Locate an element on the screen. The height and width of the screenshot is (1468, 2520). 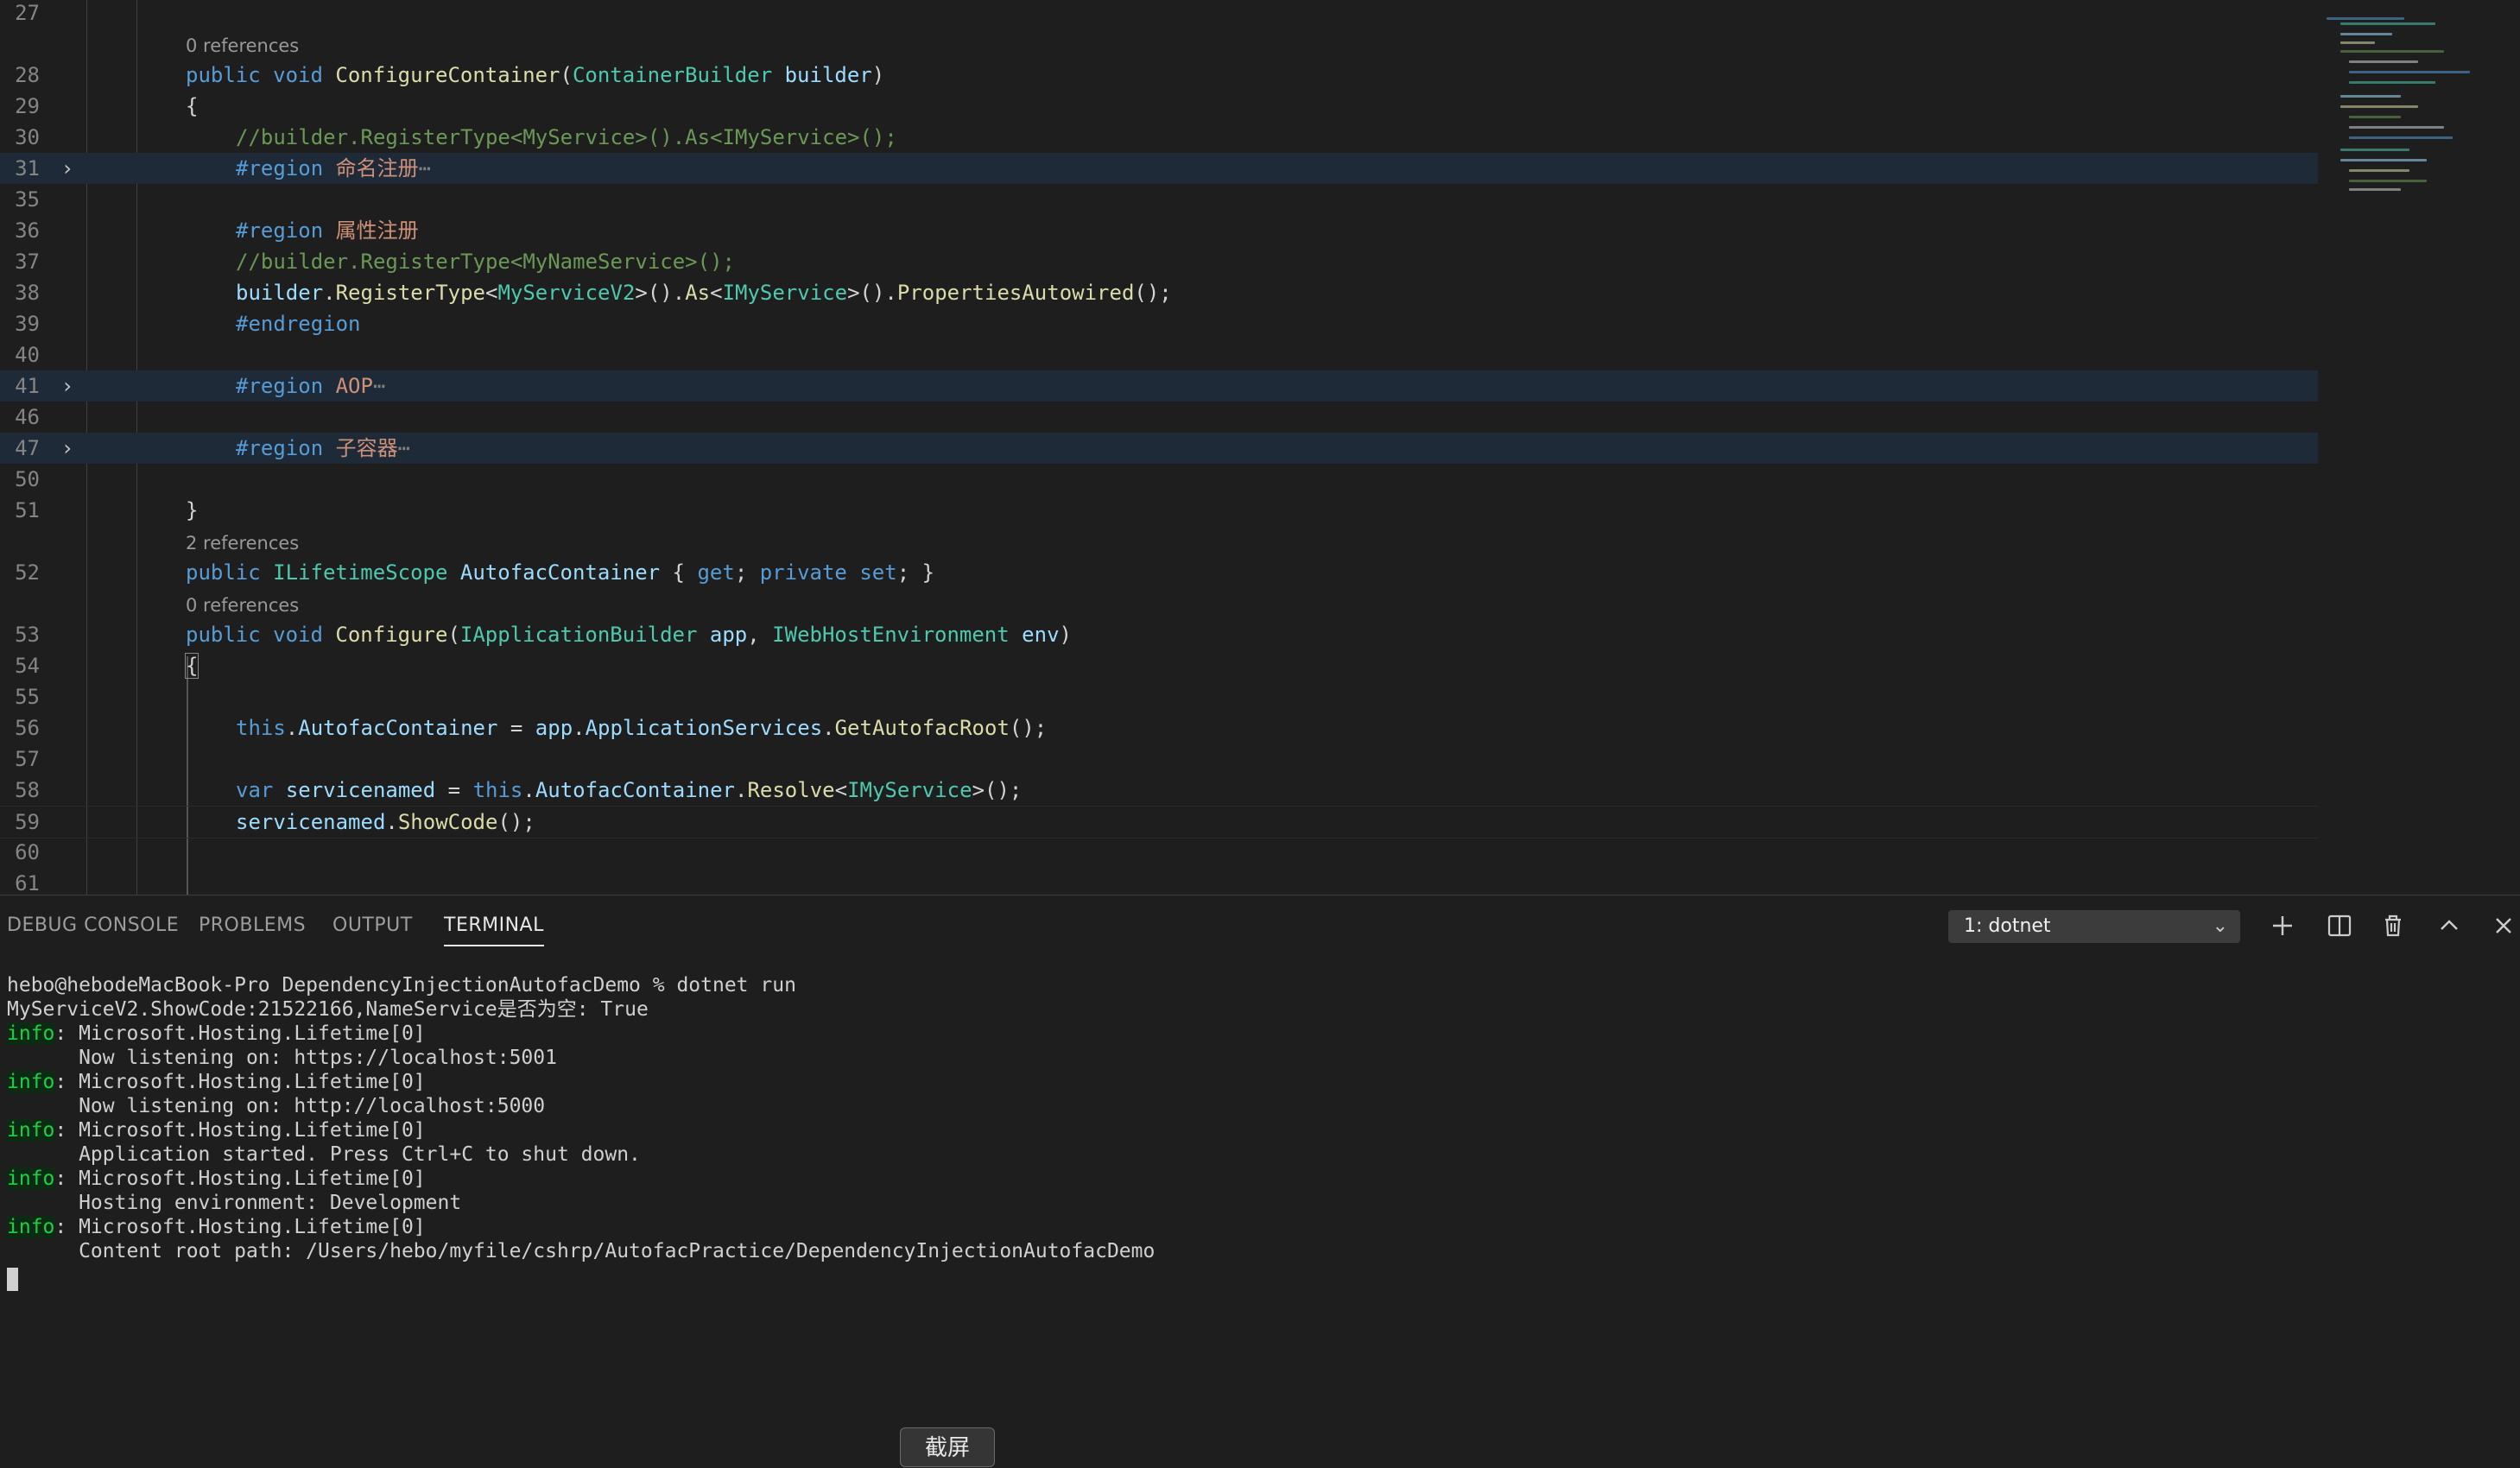
terminal-selector: 1: dotnet ⌄ is located at coordinates (2094, 926).